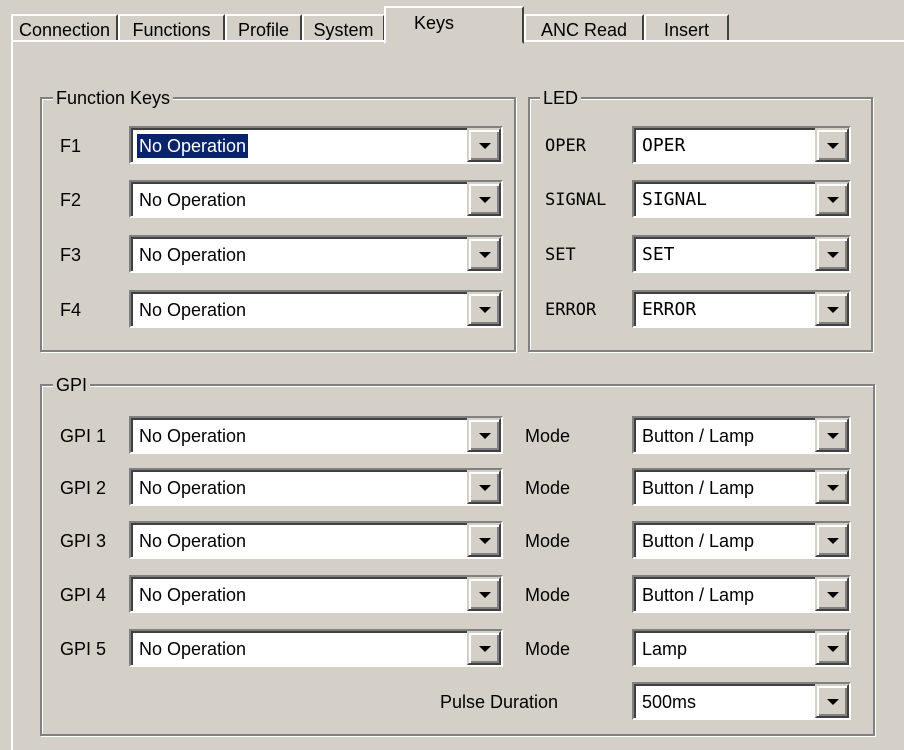 This screenshot has height=750, width=904. Describe the element at coordinates (83, 488) in the screenshot. I see `gpi2-label: GPI 2` at that location.